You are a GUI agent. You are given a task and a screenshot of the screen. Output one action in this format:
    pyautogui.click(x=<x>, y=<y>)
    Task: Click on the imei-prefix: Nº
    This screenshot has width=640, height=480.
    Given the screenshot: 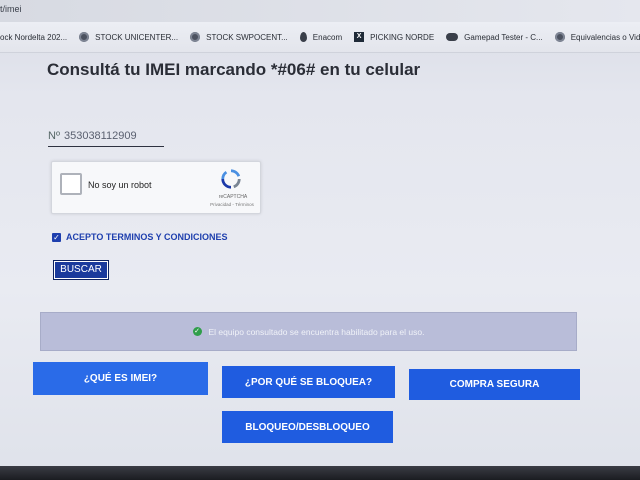 What is the action you would take?
    pyautogui.click(x=54, y=136)
    